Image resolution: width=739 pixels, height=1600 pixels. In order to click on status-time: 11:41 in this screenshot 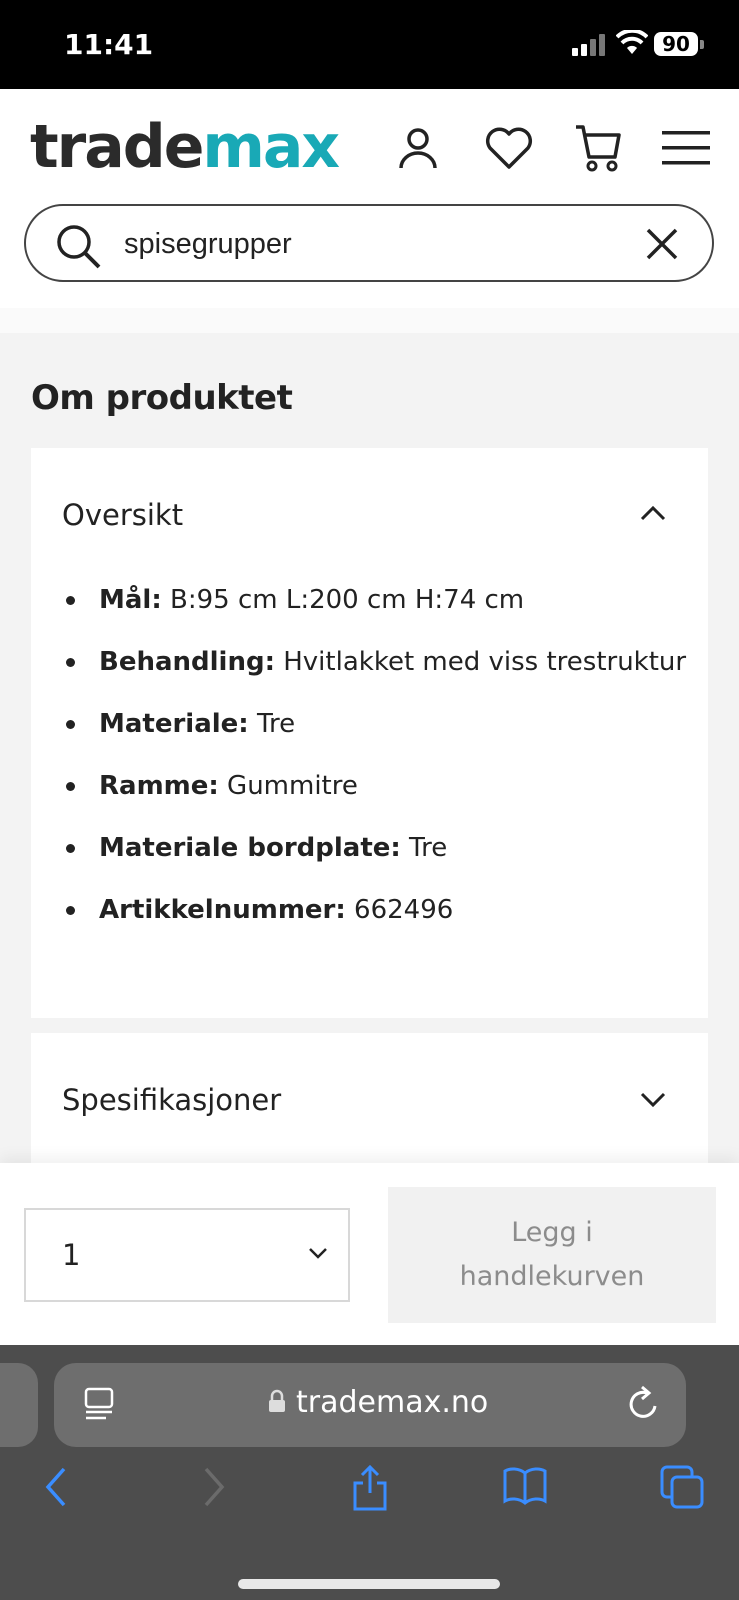, I will do `click(109, 44)`.